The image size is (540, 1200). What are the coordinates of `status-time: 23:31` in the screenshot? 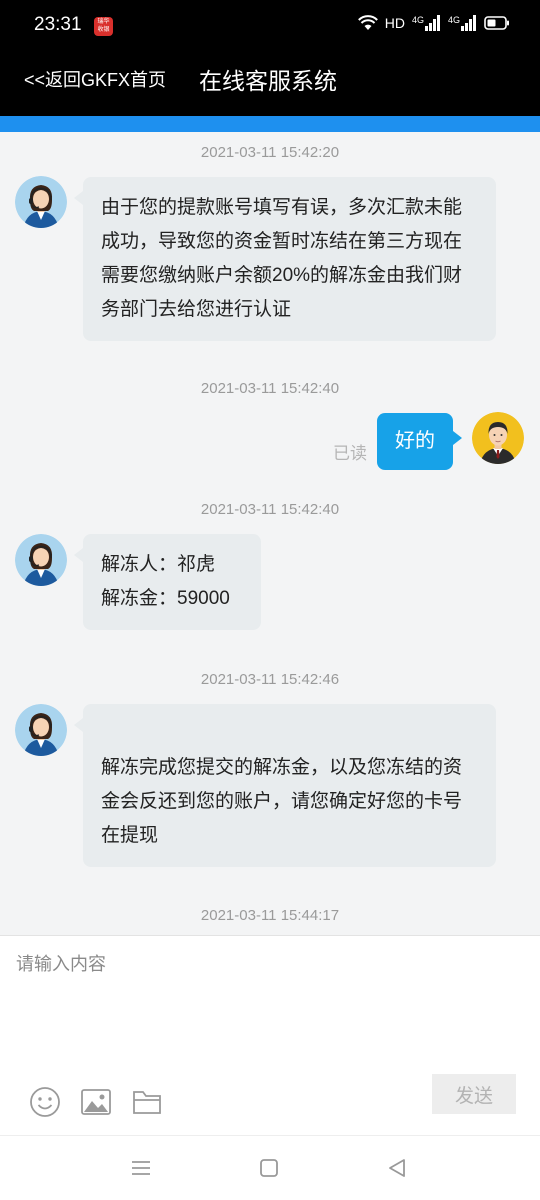 It's located at (58, 24).